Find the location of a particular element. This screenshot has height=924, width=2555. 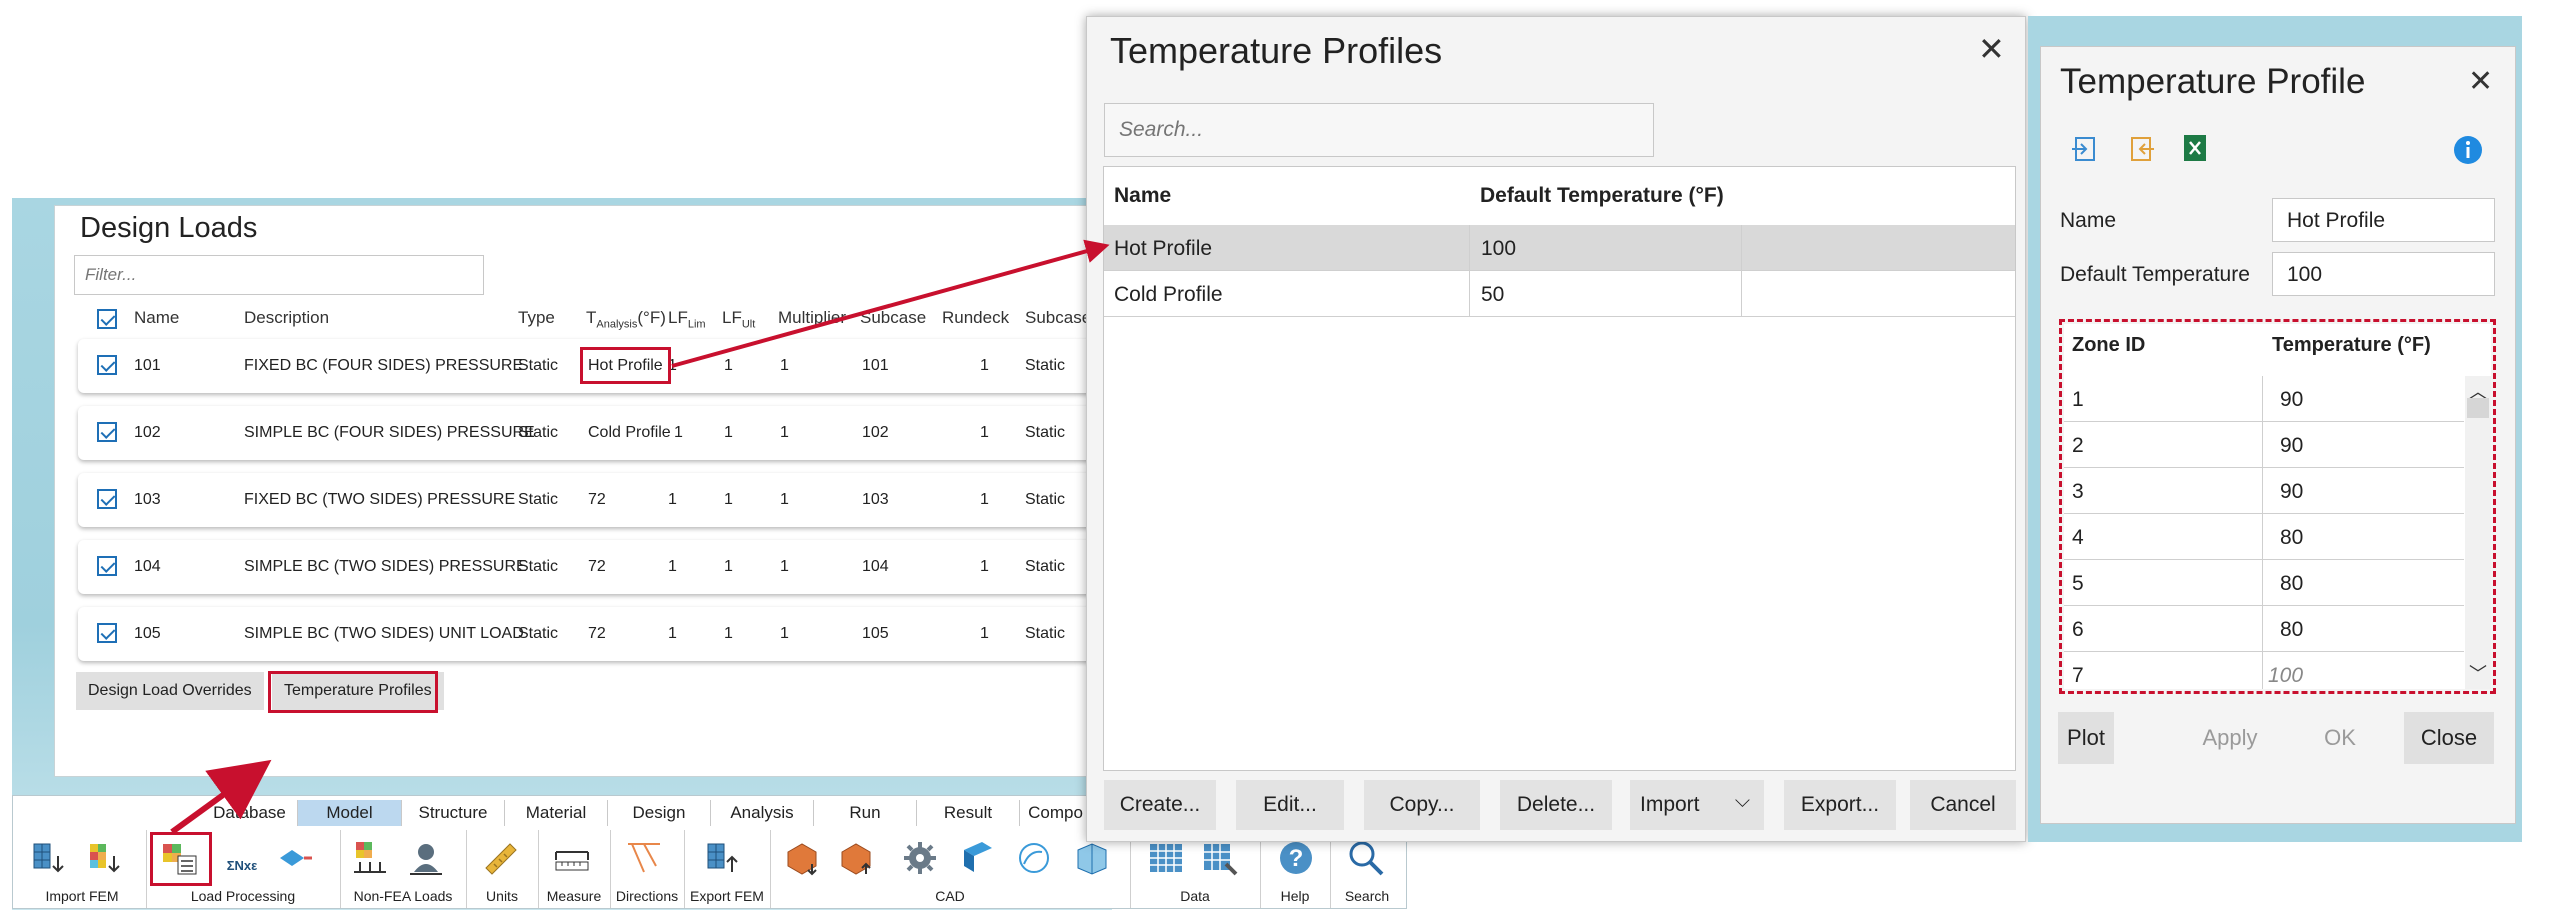

ribbon-tab-structure: Structure is located at coordinates (453, 813).